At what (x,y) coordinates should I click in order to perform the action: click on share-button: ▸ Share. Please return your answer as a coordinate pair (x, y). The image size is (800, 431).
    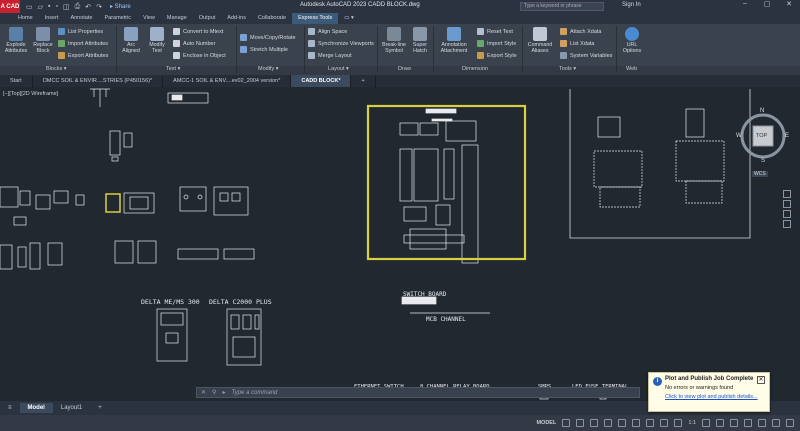
    Looking at the image, I should click on (120, 6).